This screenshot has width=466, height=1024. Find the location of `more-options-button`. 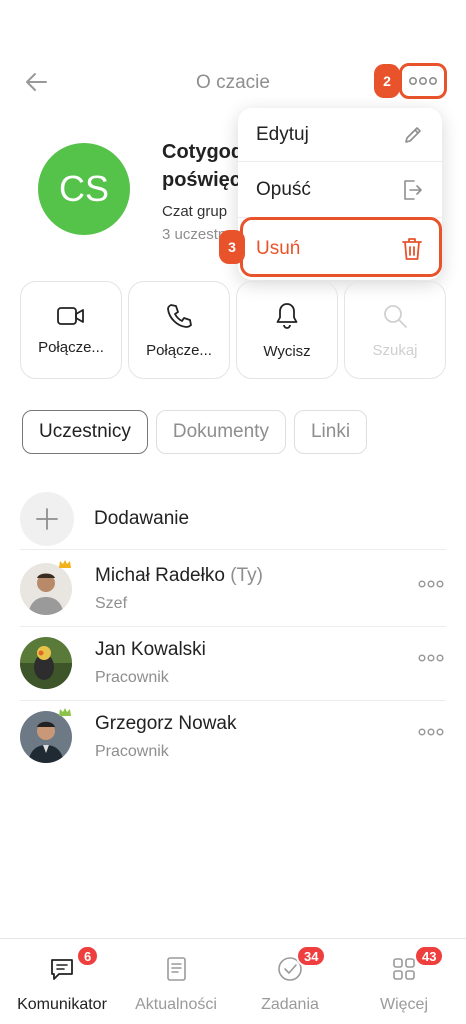

more-options-button is located at coordinates (423, 81).